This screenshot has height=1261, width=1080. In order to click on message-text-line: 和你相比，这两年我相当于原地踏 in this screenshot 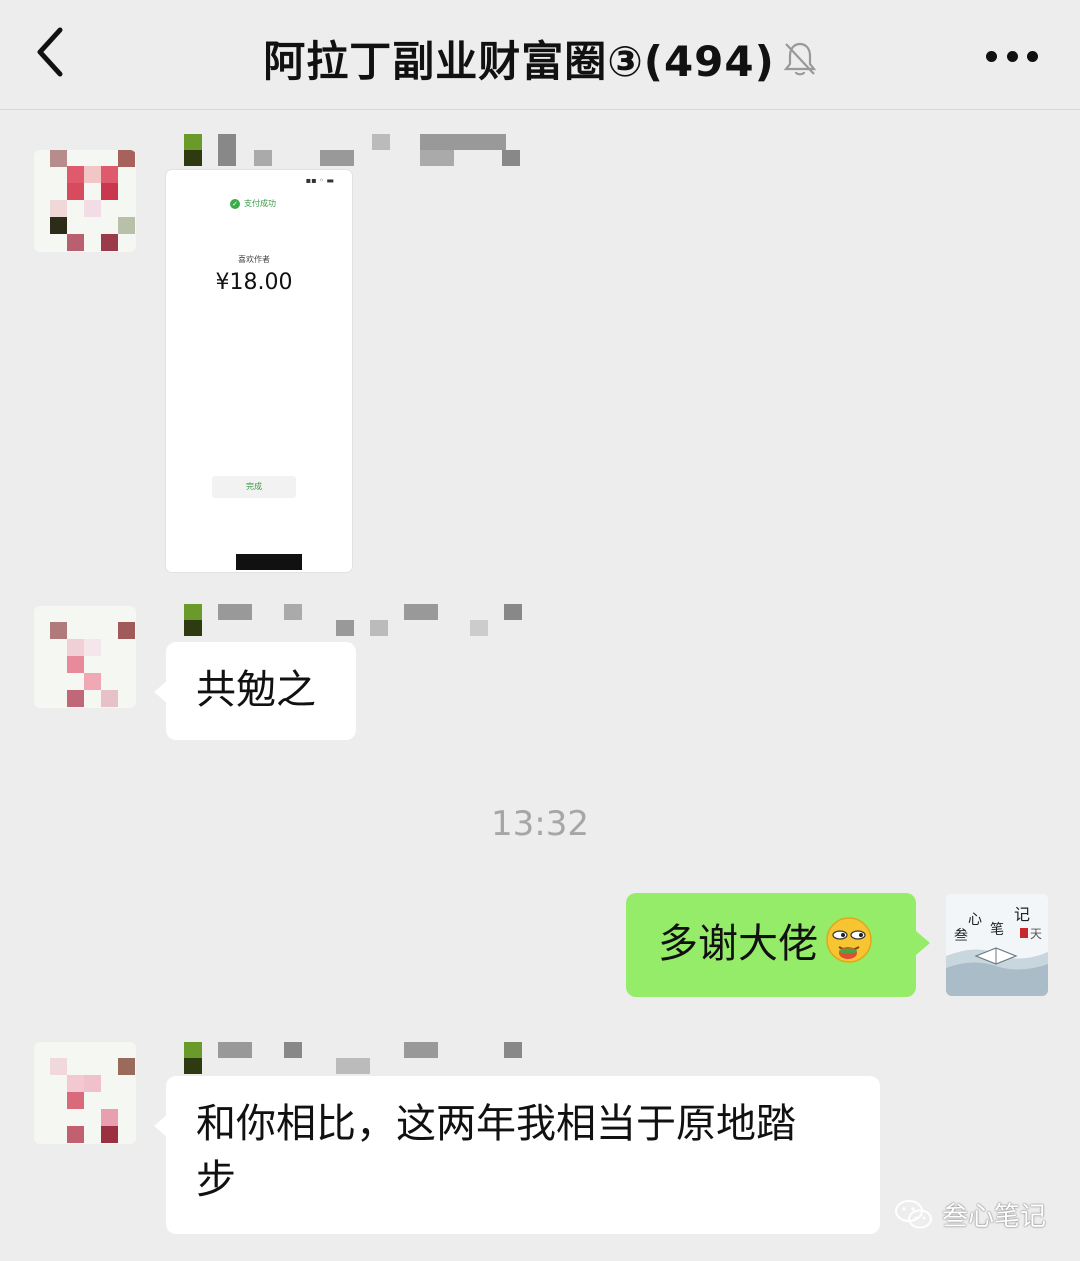, I will do `click(496, 1124)`.